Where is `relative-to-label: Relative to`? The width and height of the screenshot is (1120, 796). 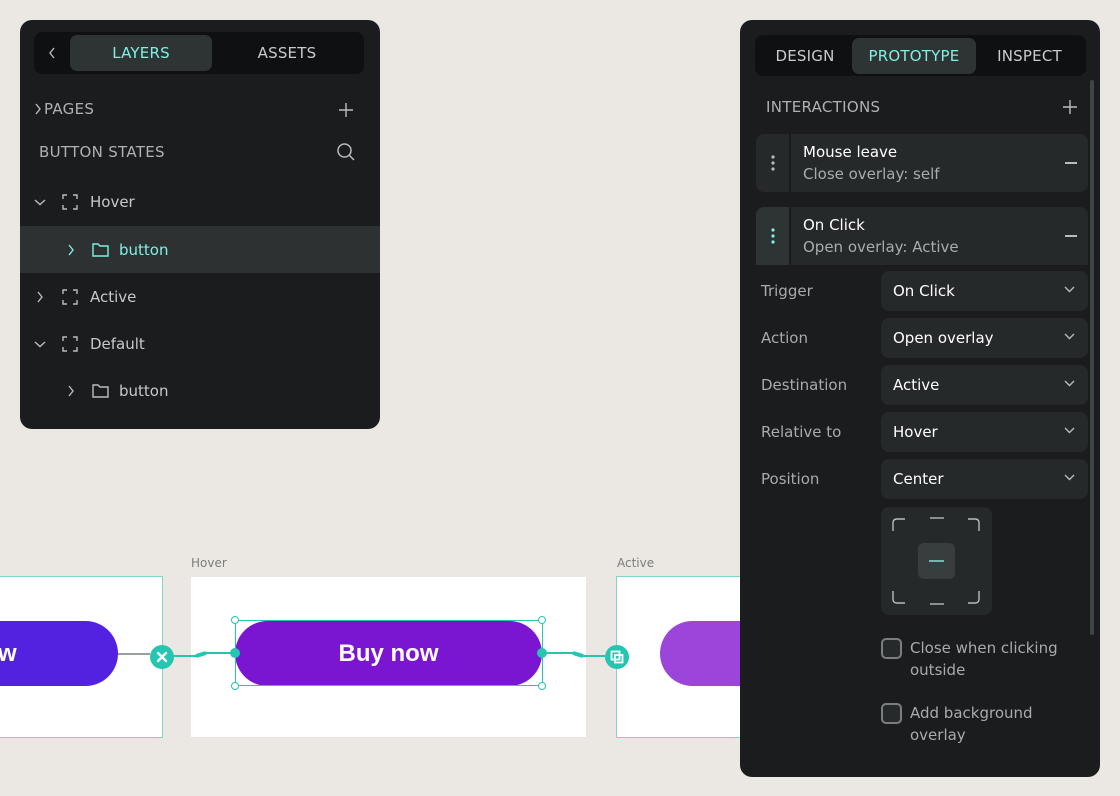 relative-to-label: Relative to is located at coordinates (801, 432).